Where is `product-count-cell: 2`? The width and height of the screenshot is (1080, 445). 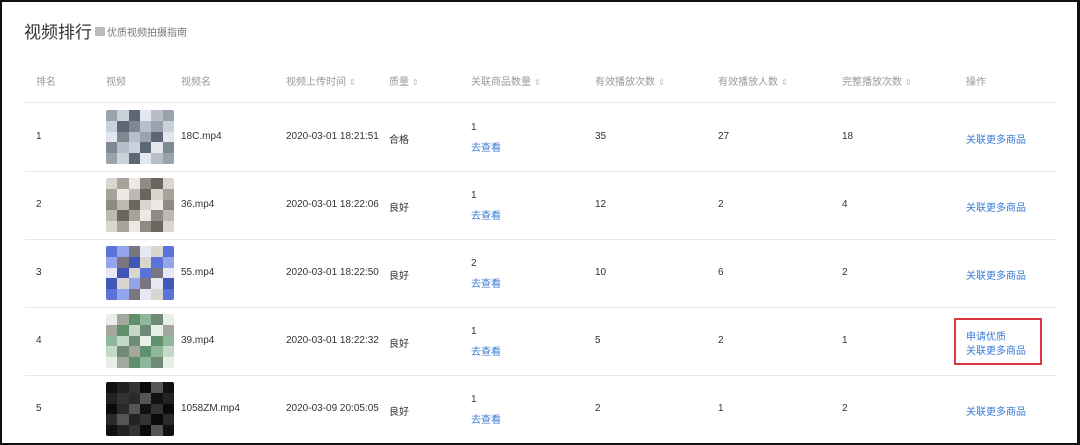
product-count-cell: 2 is located at coordinates (474, 263).